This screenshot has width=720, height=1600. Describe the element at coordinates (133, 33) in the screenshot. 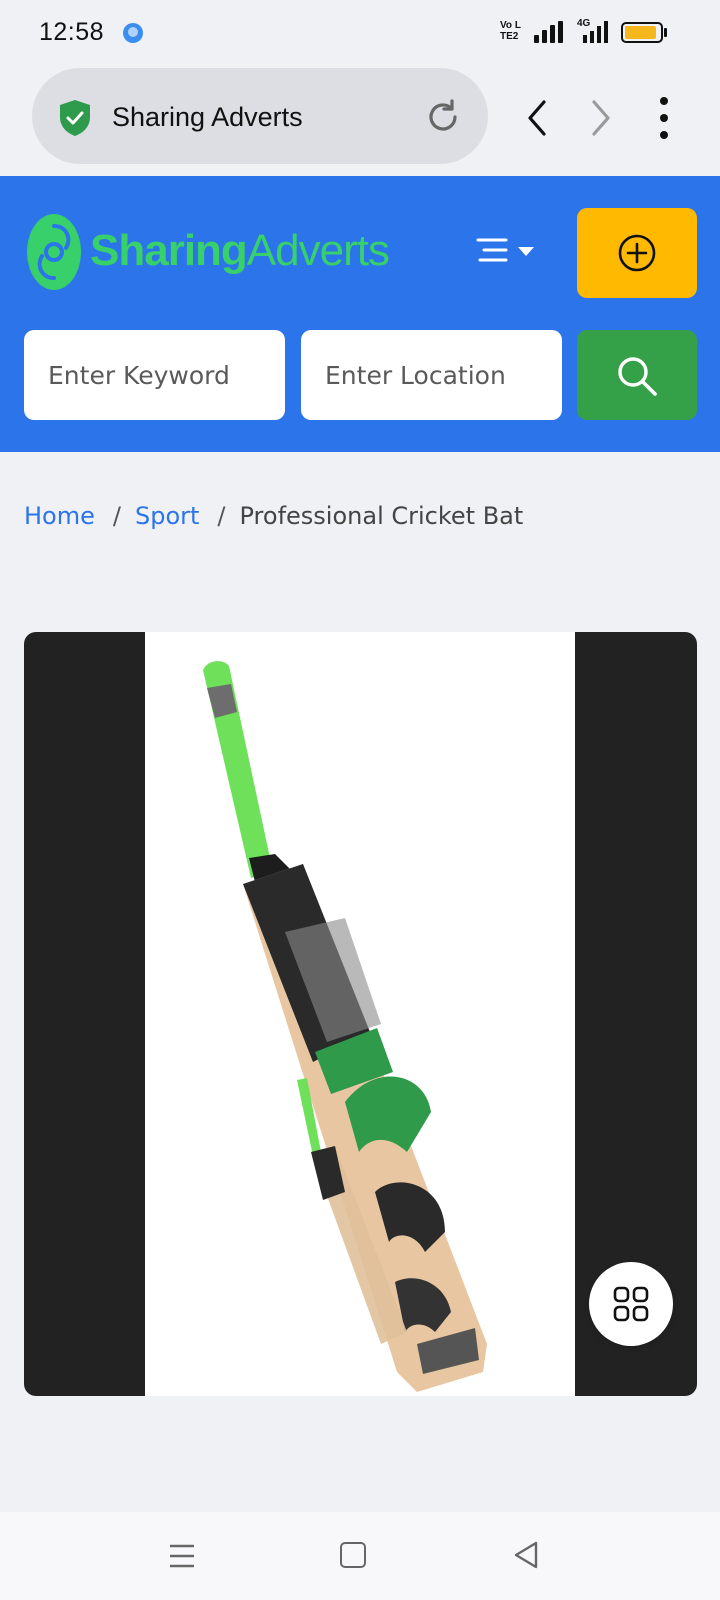

I see `app-notification-icon` at that location.